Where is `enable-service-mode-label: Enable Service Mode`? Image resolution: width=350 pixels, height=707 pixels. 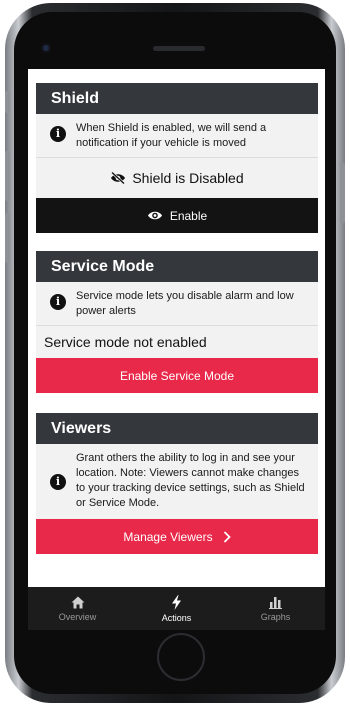 enable-service-mode-label: Enable Service Mode is located at coordinates (177, 375).